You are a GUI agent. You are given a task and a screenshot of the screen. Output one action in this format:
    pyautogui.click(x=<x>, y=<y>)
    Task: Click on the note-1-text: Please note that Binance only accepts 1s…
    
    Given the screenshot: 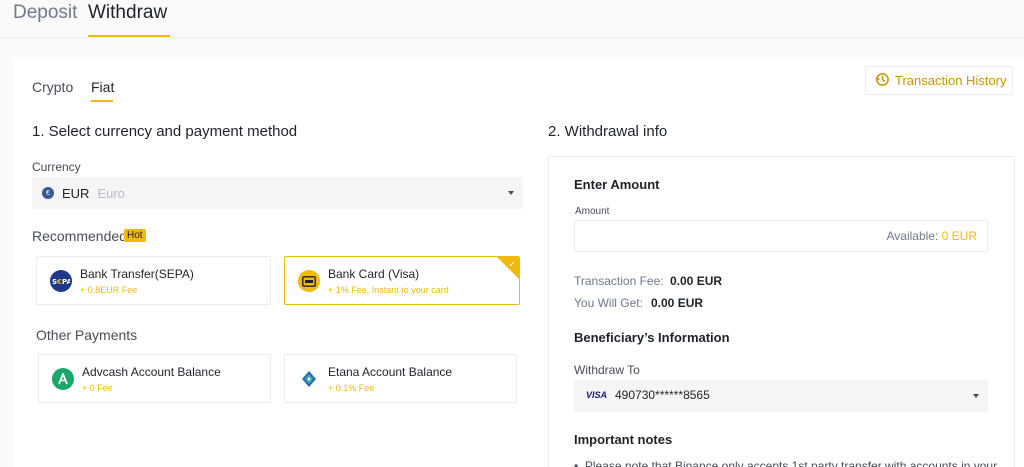 What is the action you would take?
    pyautogui.click(x=791, y=463)
    